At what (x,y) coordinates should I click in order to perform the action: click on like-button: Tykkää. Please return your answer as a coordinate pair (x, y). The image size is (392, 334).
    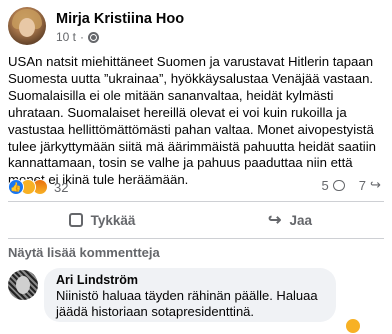
    Looking at the image, I should click on (102, 220).